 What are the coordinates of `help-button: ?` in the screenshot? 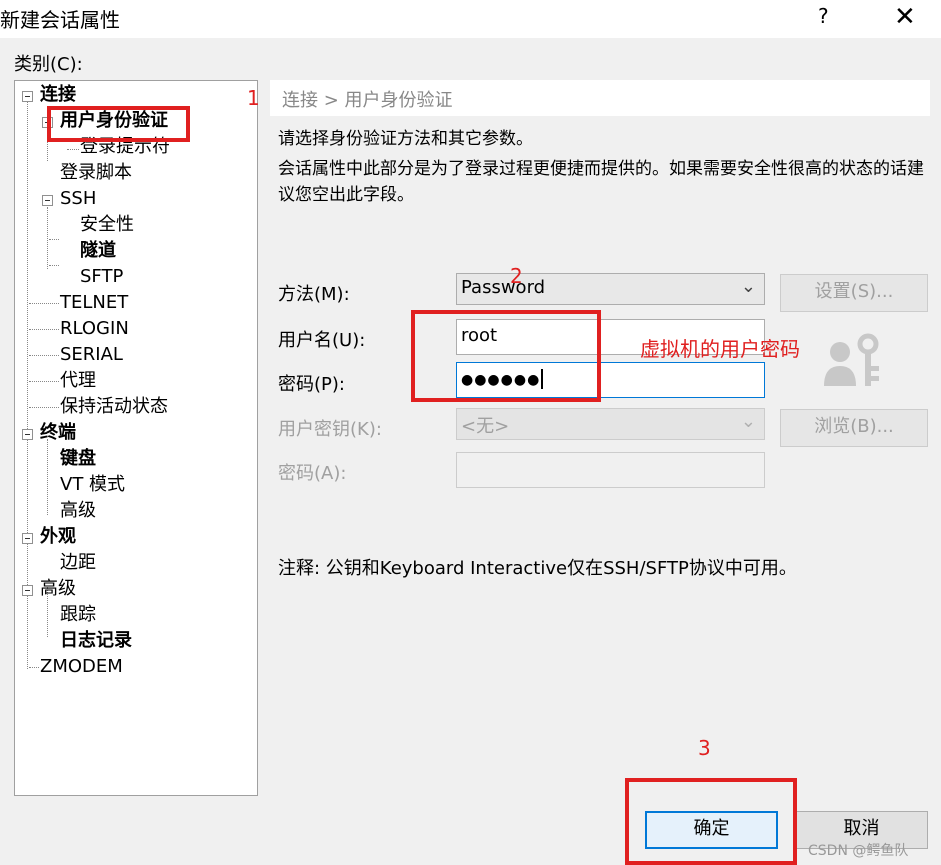 It's located at (823, 16).